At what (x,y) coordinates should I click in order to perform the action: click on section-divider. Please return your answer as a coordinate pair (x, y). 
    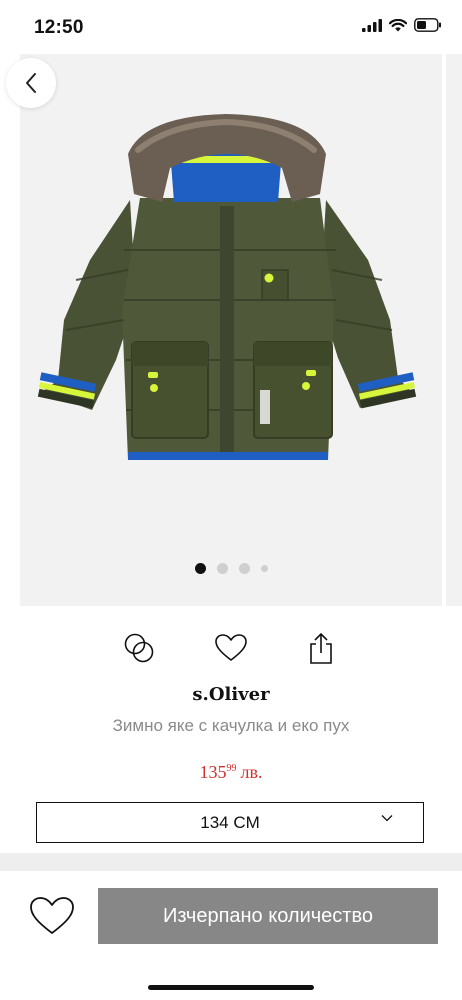
    Looking at the image, I should click on (231, 862).